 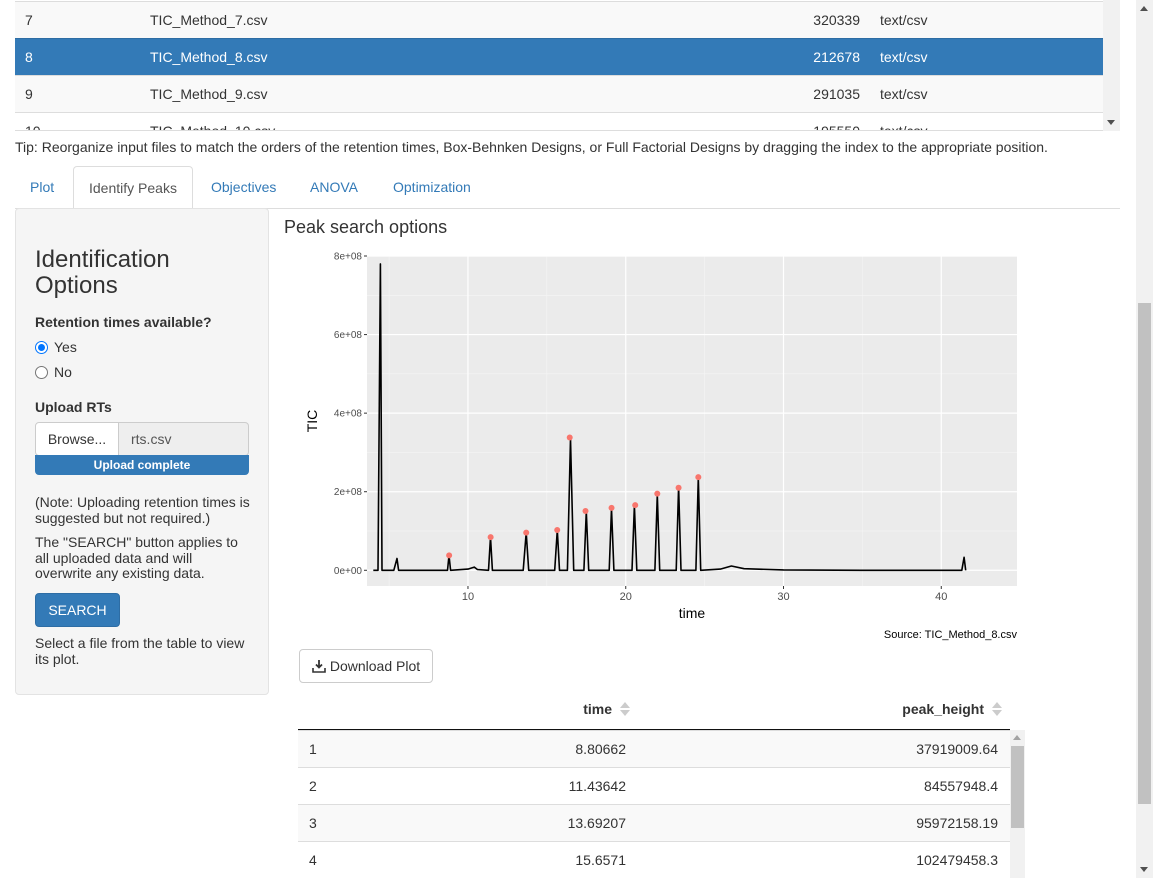 What do you see at coordinates (559, 121) in the screenshot?
I see `file-table-row: 10 TIC_Method_10.csv 195550 text/csv` at bounding box center [559, 121].